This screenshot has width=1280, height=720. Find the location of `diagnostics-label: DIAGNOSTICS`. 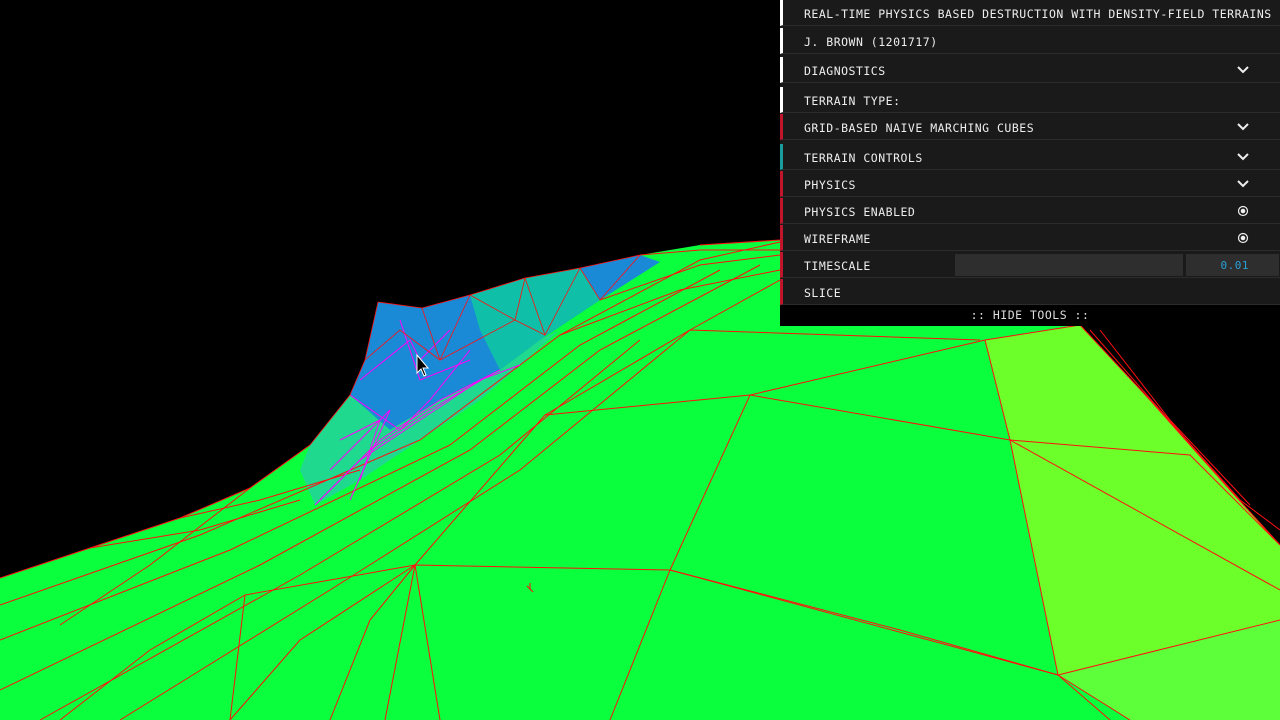

diagnostics-label: DIAGNOSTICS is located at coordinates (845, 71).